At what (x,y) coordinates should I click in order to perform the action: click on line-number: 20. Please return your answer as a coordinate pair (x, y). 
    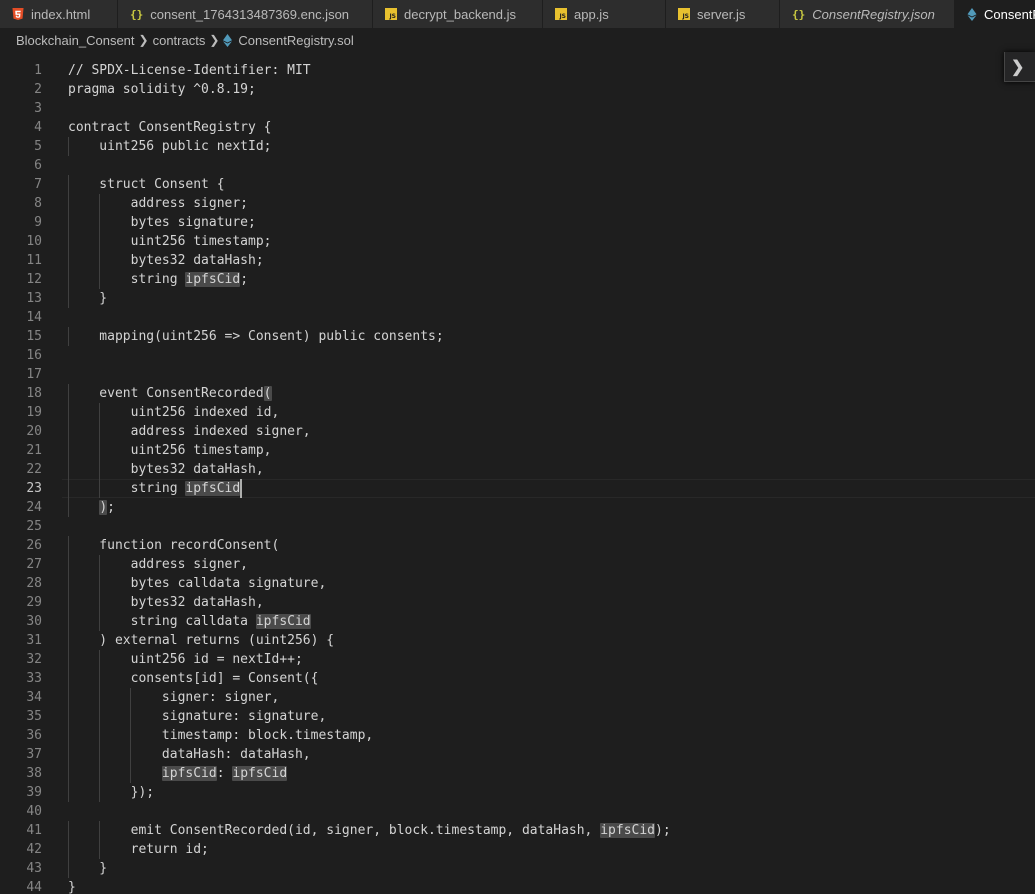
    Looking at the image, I should click on (34, 431).